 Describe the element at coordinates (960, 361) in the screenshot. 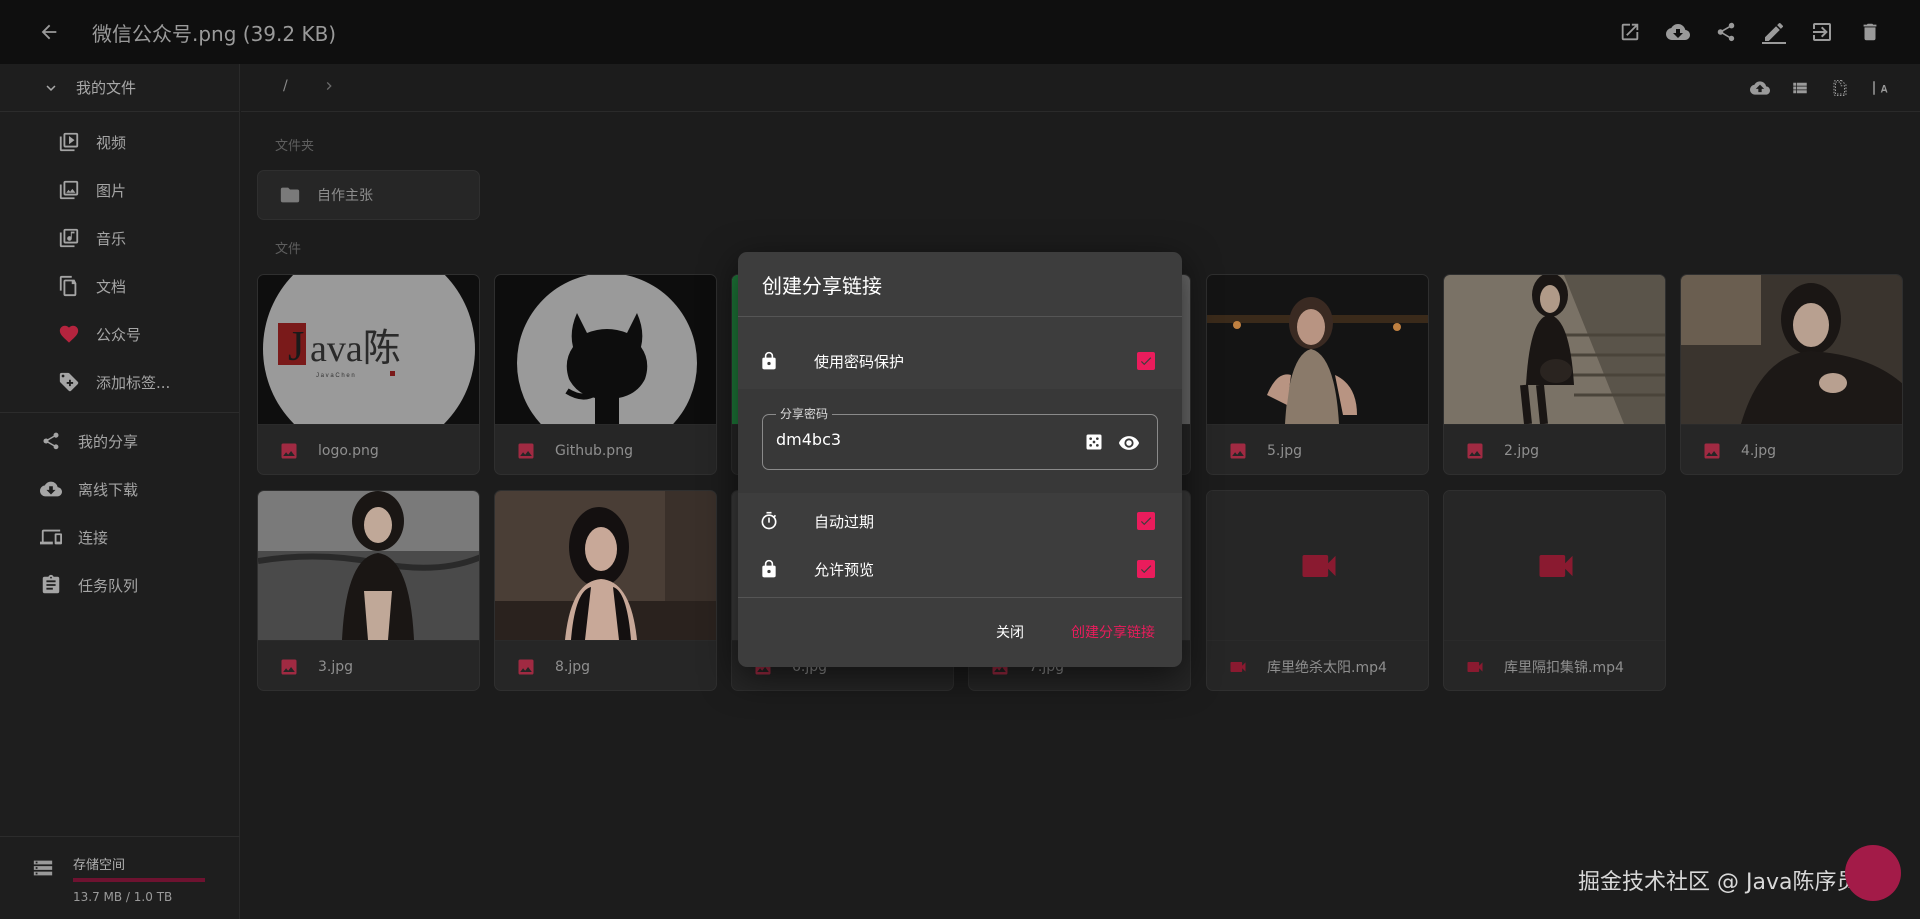

I see `password-protect-row: 使用密码保护` at that location.